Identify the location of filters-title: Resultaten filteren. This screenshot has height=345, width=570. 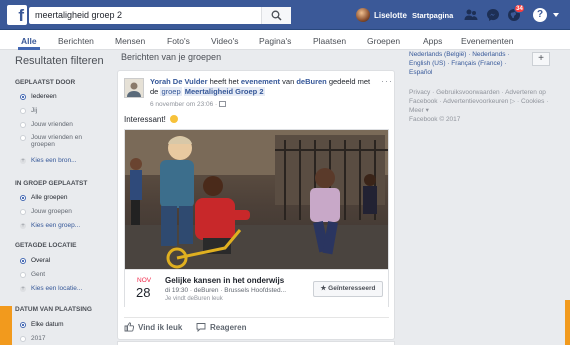
(59, 61).